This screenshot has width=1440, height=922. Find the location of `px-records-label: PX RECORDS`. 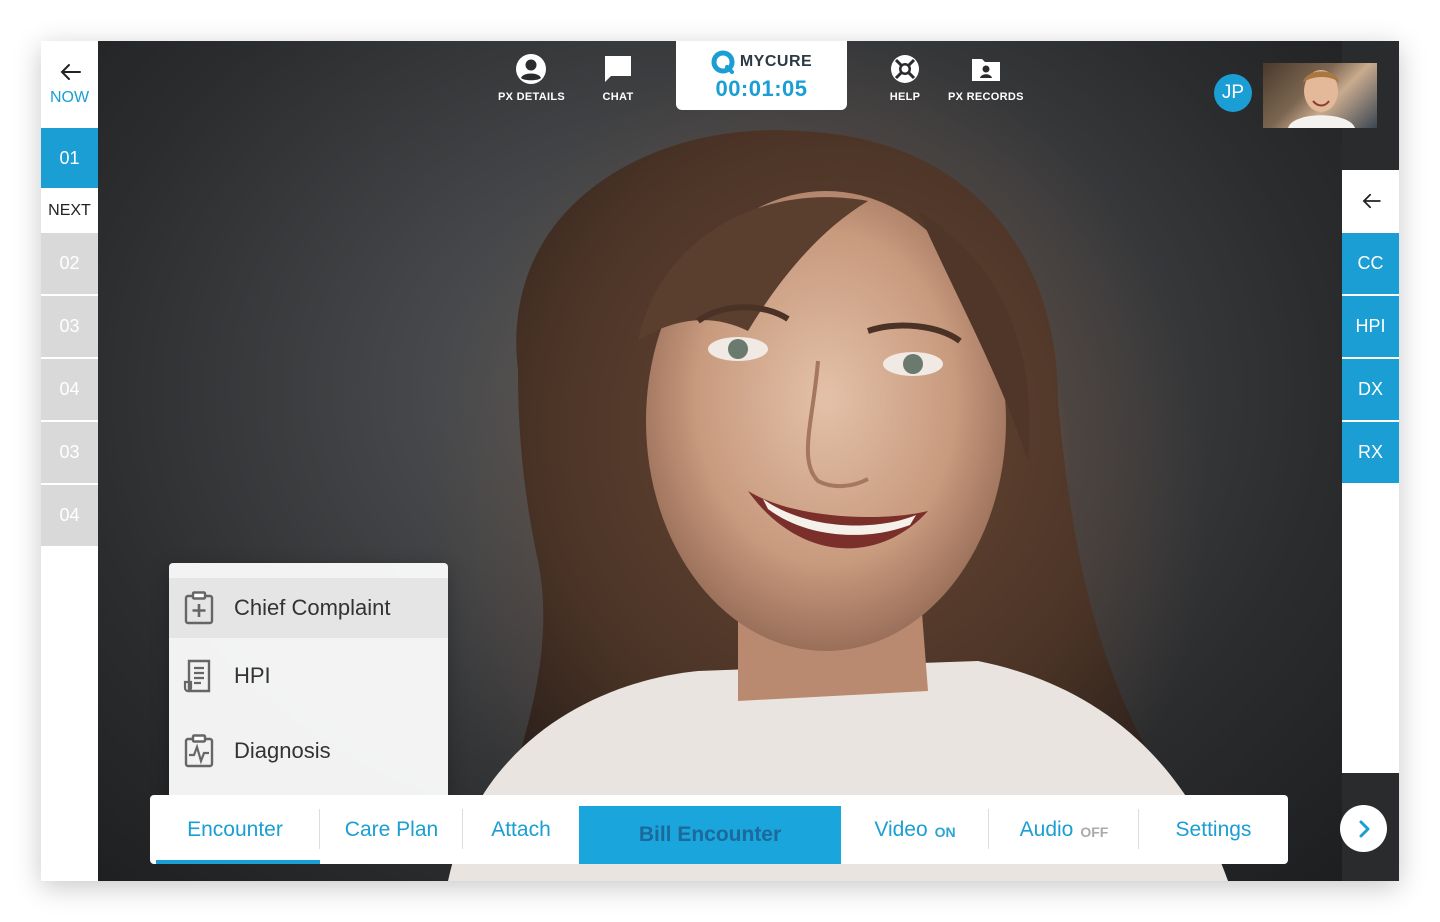

px-records-label: PX RECORDS is located at coordinates (986, 97).